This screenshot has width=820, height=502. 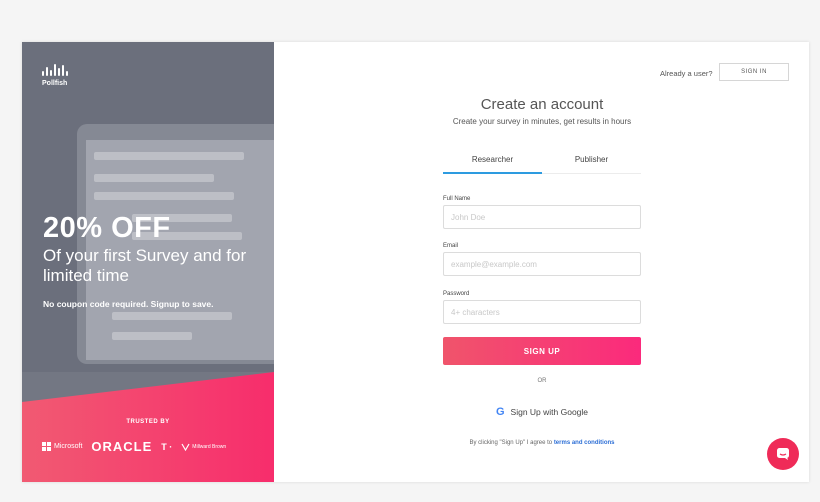 I want to click on tmobile-logo: T ·, so click(x=167, y=446).